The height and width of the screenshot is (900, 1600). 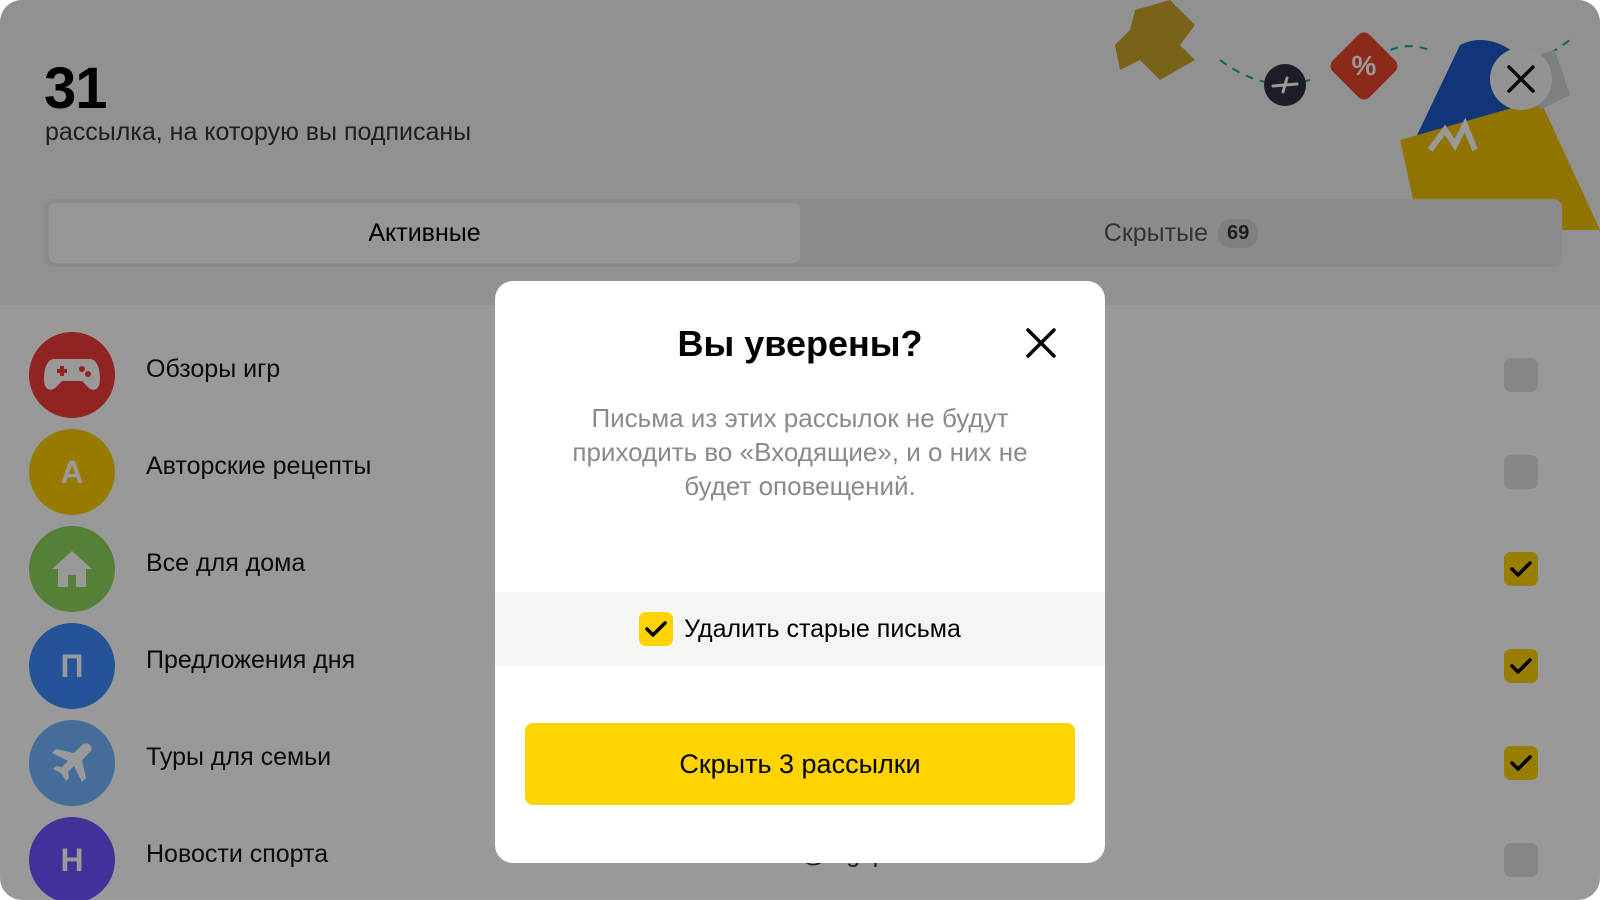 I want to click on delete-old-letters-checkbox, so click(x=656, y=629).